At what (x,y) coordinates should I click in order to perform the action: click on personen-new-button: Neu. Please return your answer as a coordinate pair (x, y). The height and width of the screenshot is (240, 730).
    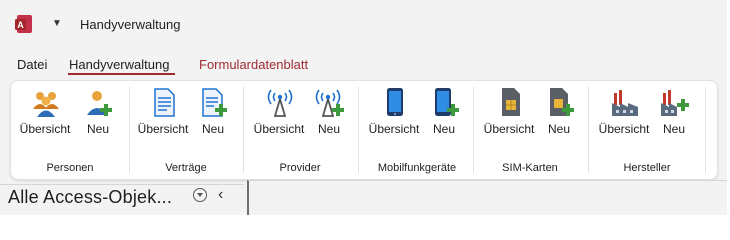
    Looking at the image, I should click on (98, 112).